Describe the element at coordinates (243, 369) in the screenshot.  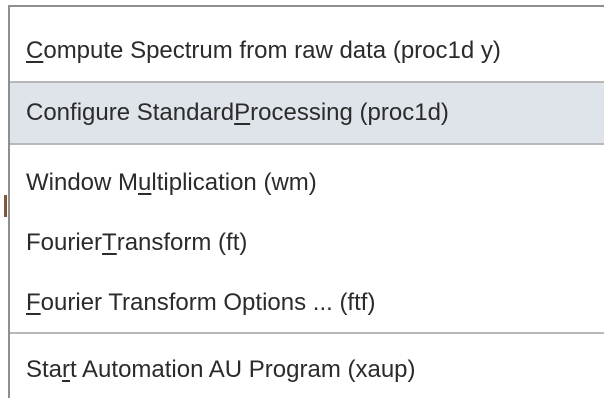
I see `menu-item-label-suffix: t Automation AU Program (xaup)` at that location.